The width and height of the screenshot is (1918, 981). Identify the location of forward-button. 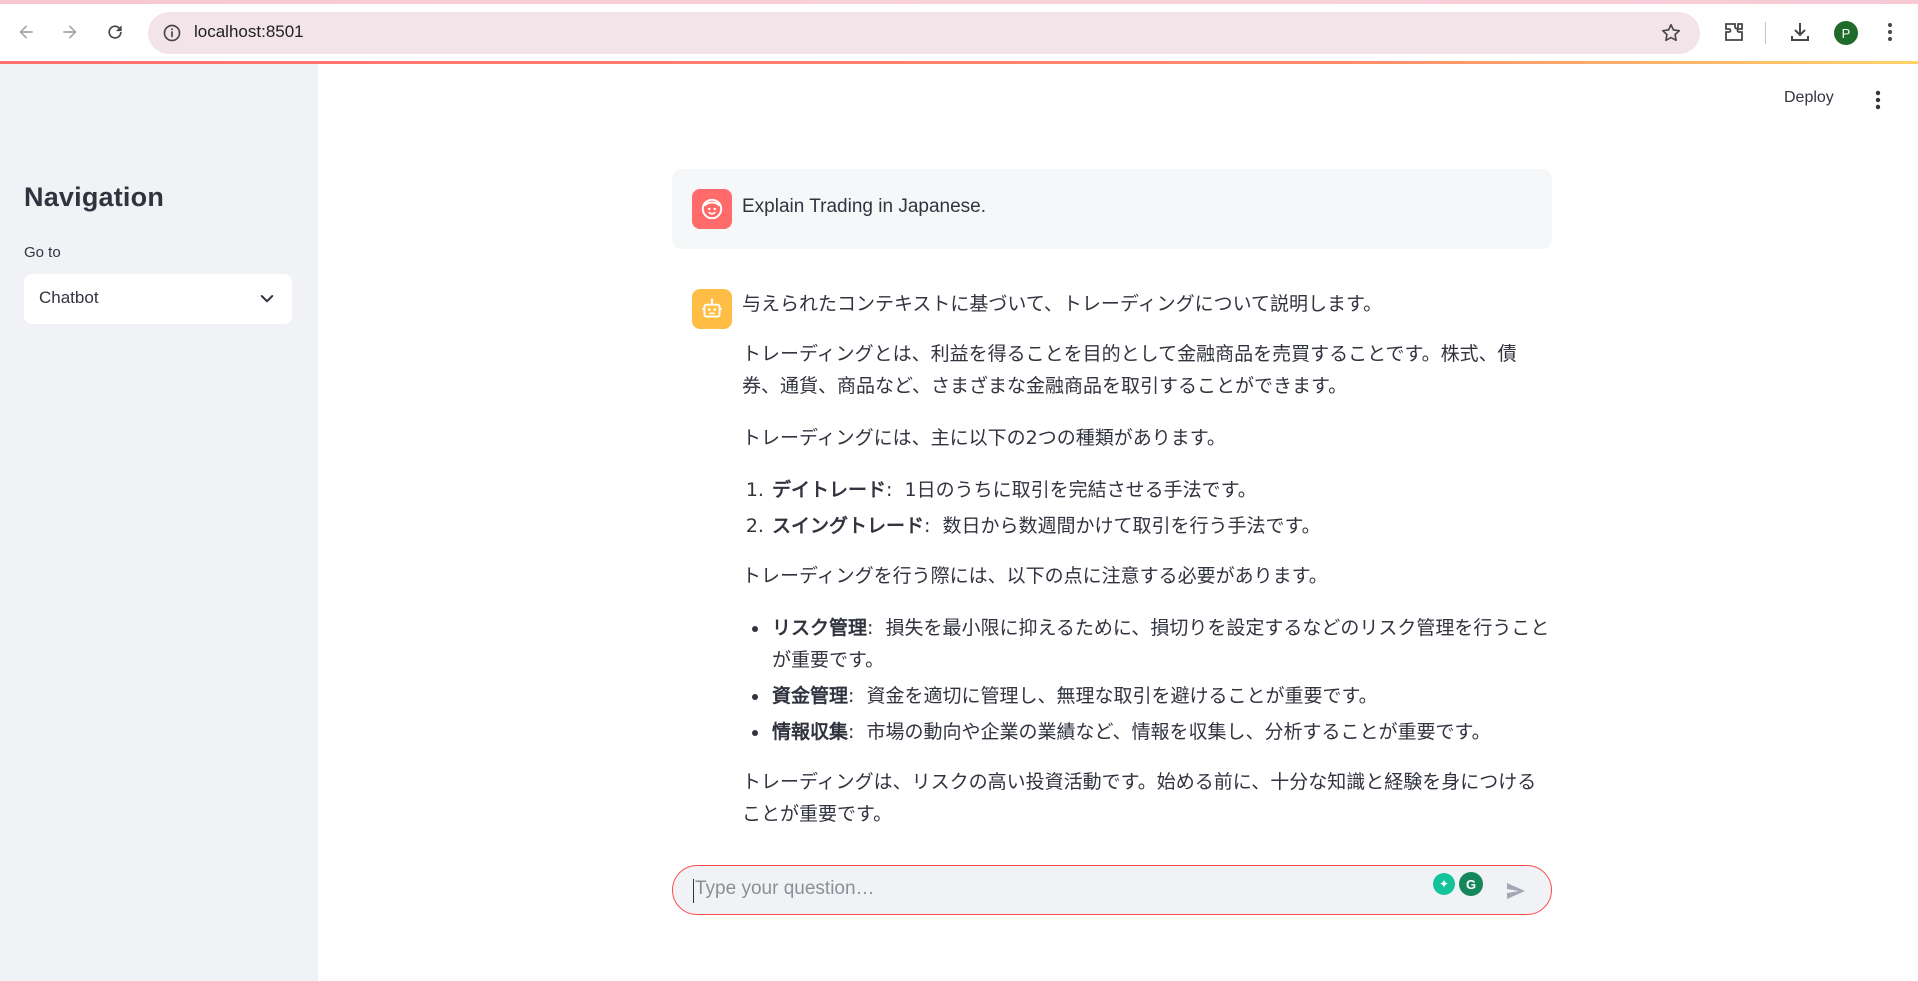
(70, 32).